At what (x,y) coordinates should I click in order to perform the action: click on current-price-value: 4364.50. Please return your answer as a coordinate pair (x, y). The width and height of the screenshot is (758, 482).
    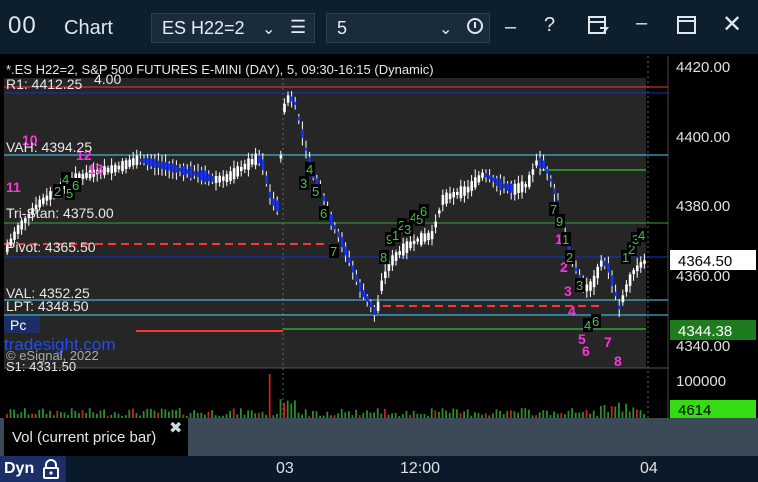
    Looking at the image, I should click on (705, 261).